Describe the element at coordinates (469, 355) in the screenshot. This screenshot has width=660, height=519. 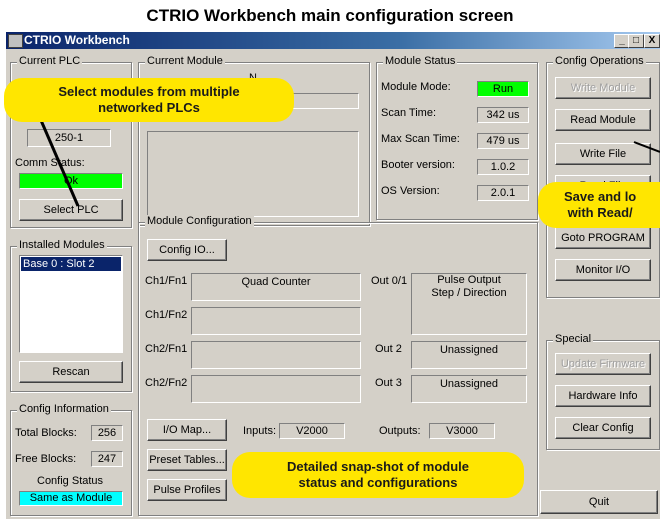
I see `out-2-value: Unassigned` at that location.